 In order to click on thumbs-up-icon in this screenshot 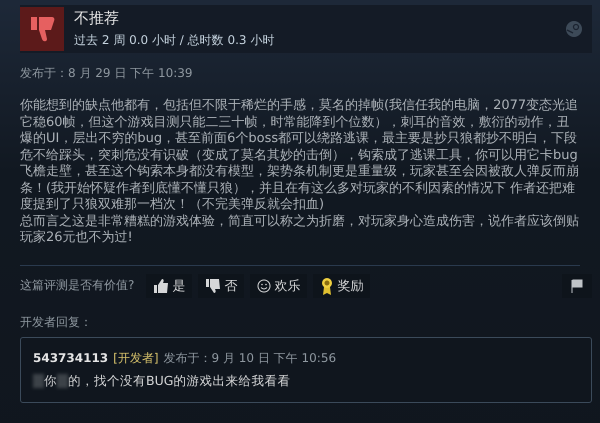, I will do `click(161, 285)`.